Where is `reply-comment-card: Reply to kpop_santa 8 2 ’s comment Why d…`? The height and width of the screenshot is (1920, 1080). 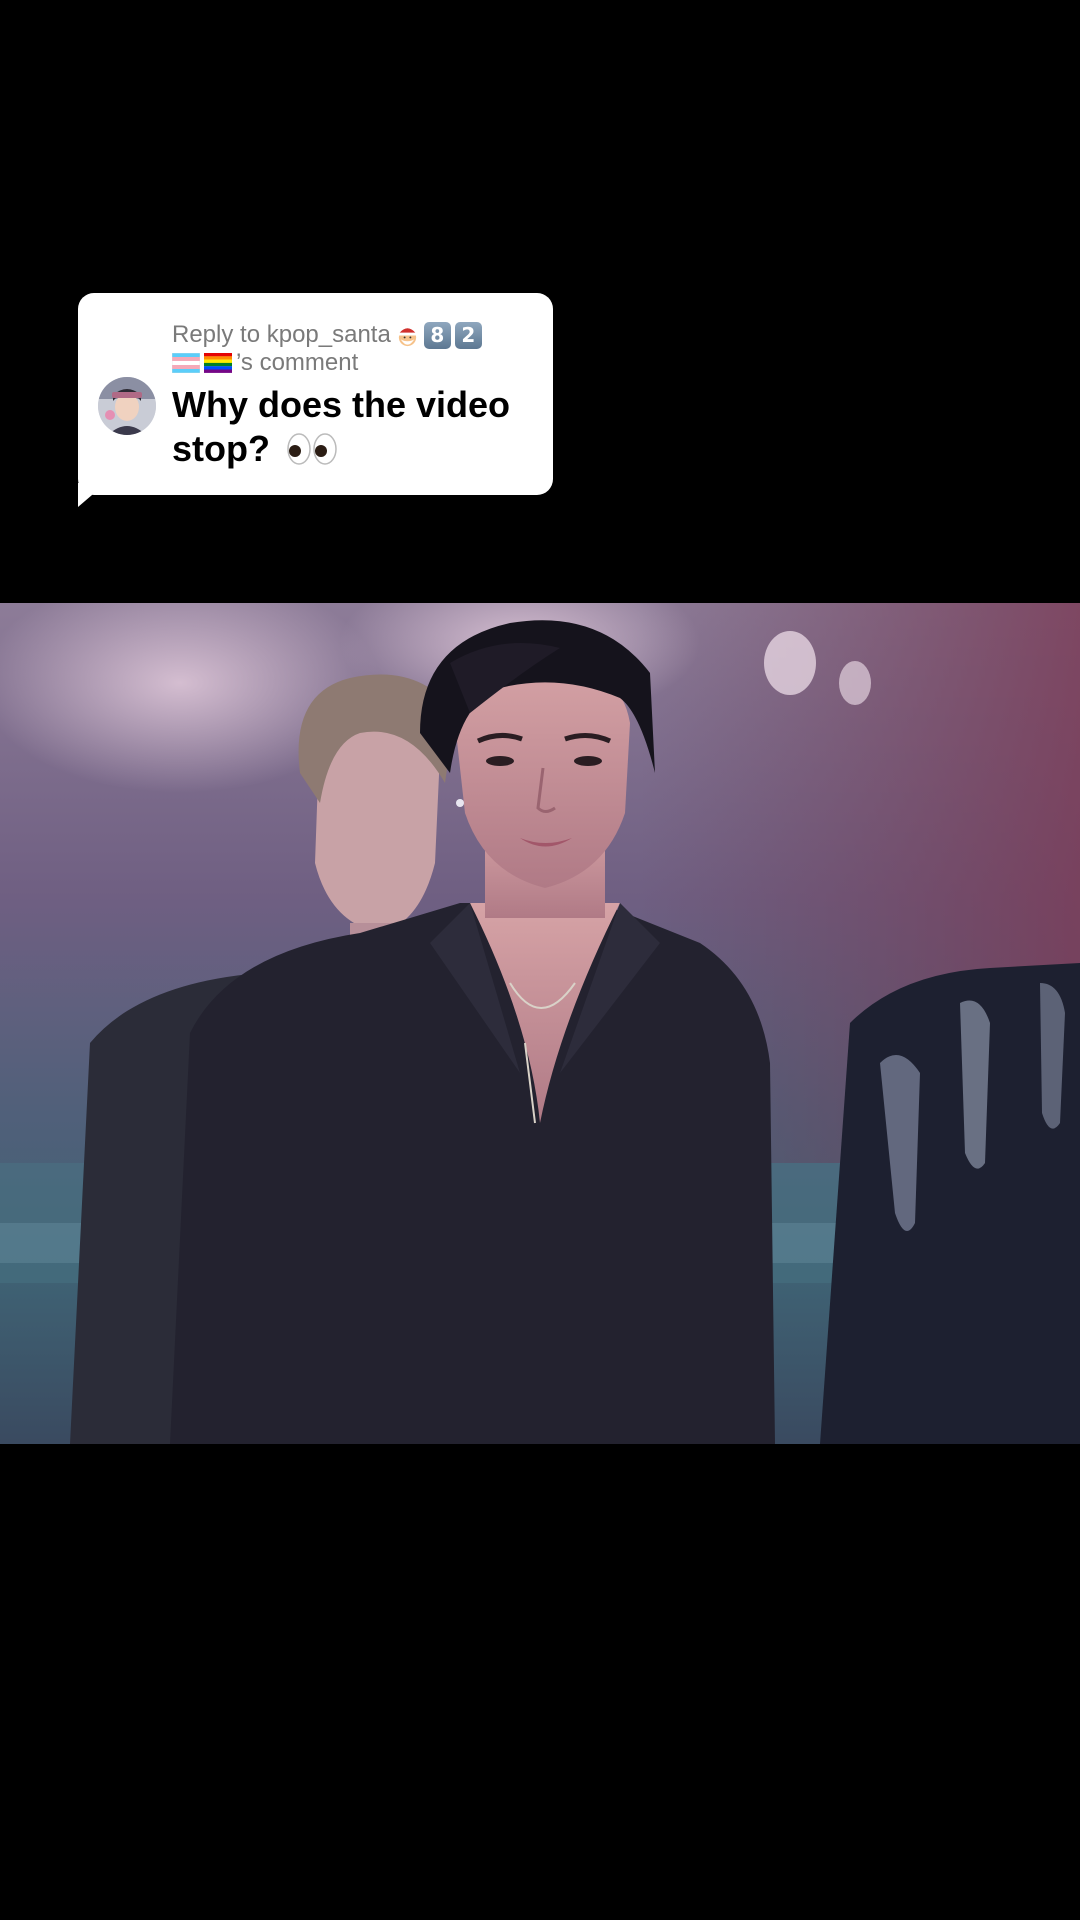
reply-comment-card: Reply to kpop_santa 8 2 ’s comment Why d… is located at coordinates (315, 400).